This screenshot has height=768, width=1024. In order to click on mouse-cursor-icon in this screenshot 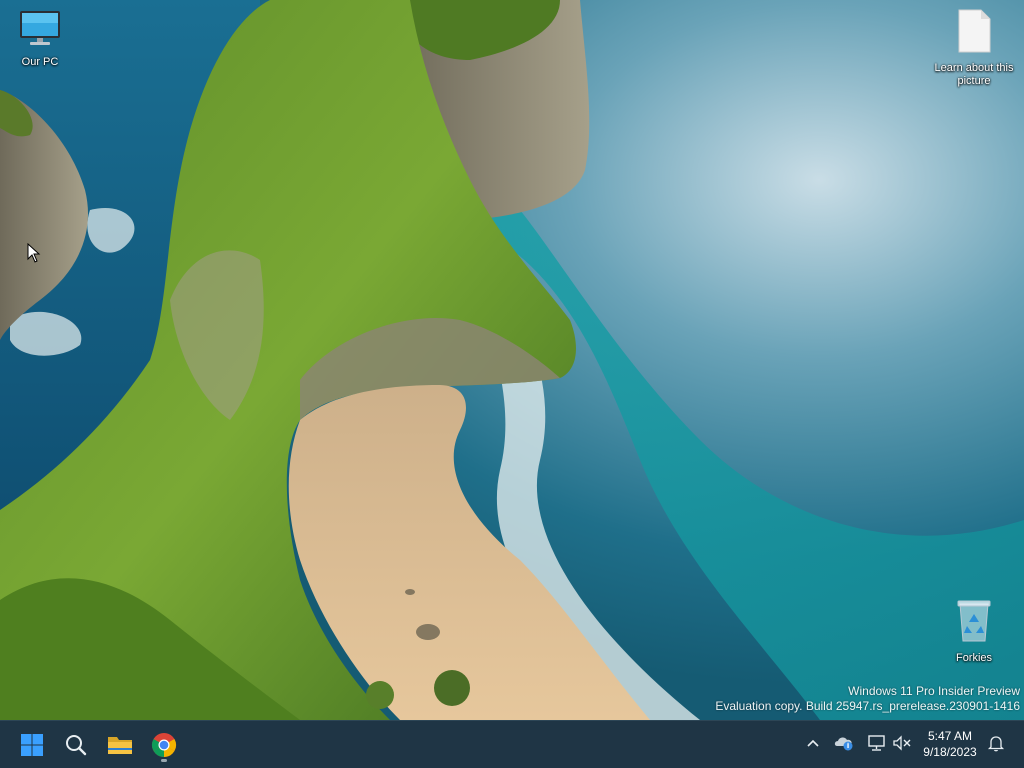, I will do `click(34, 253)`.